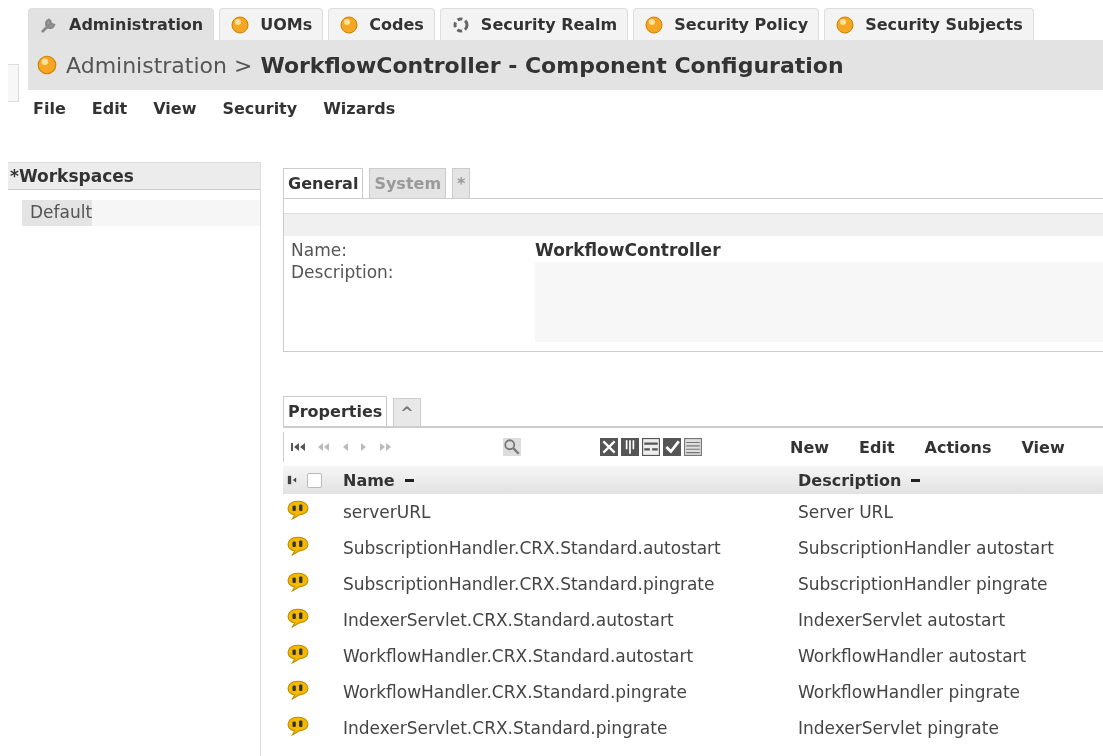  Describe the element at coordinates (159, 65) in the screenshot. I see `breadcrumb-path: Administration >` at that location.